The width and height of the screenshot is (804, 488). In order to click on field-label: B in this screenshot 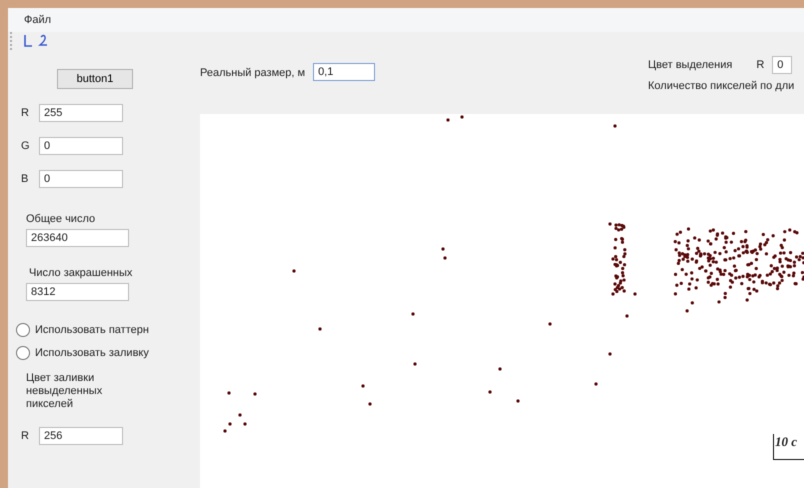, I will do `click(25, 179)`.